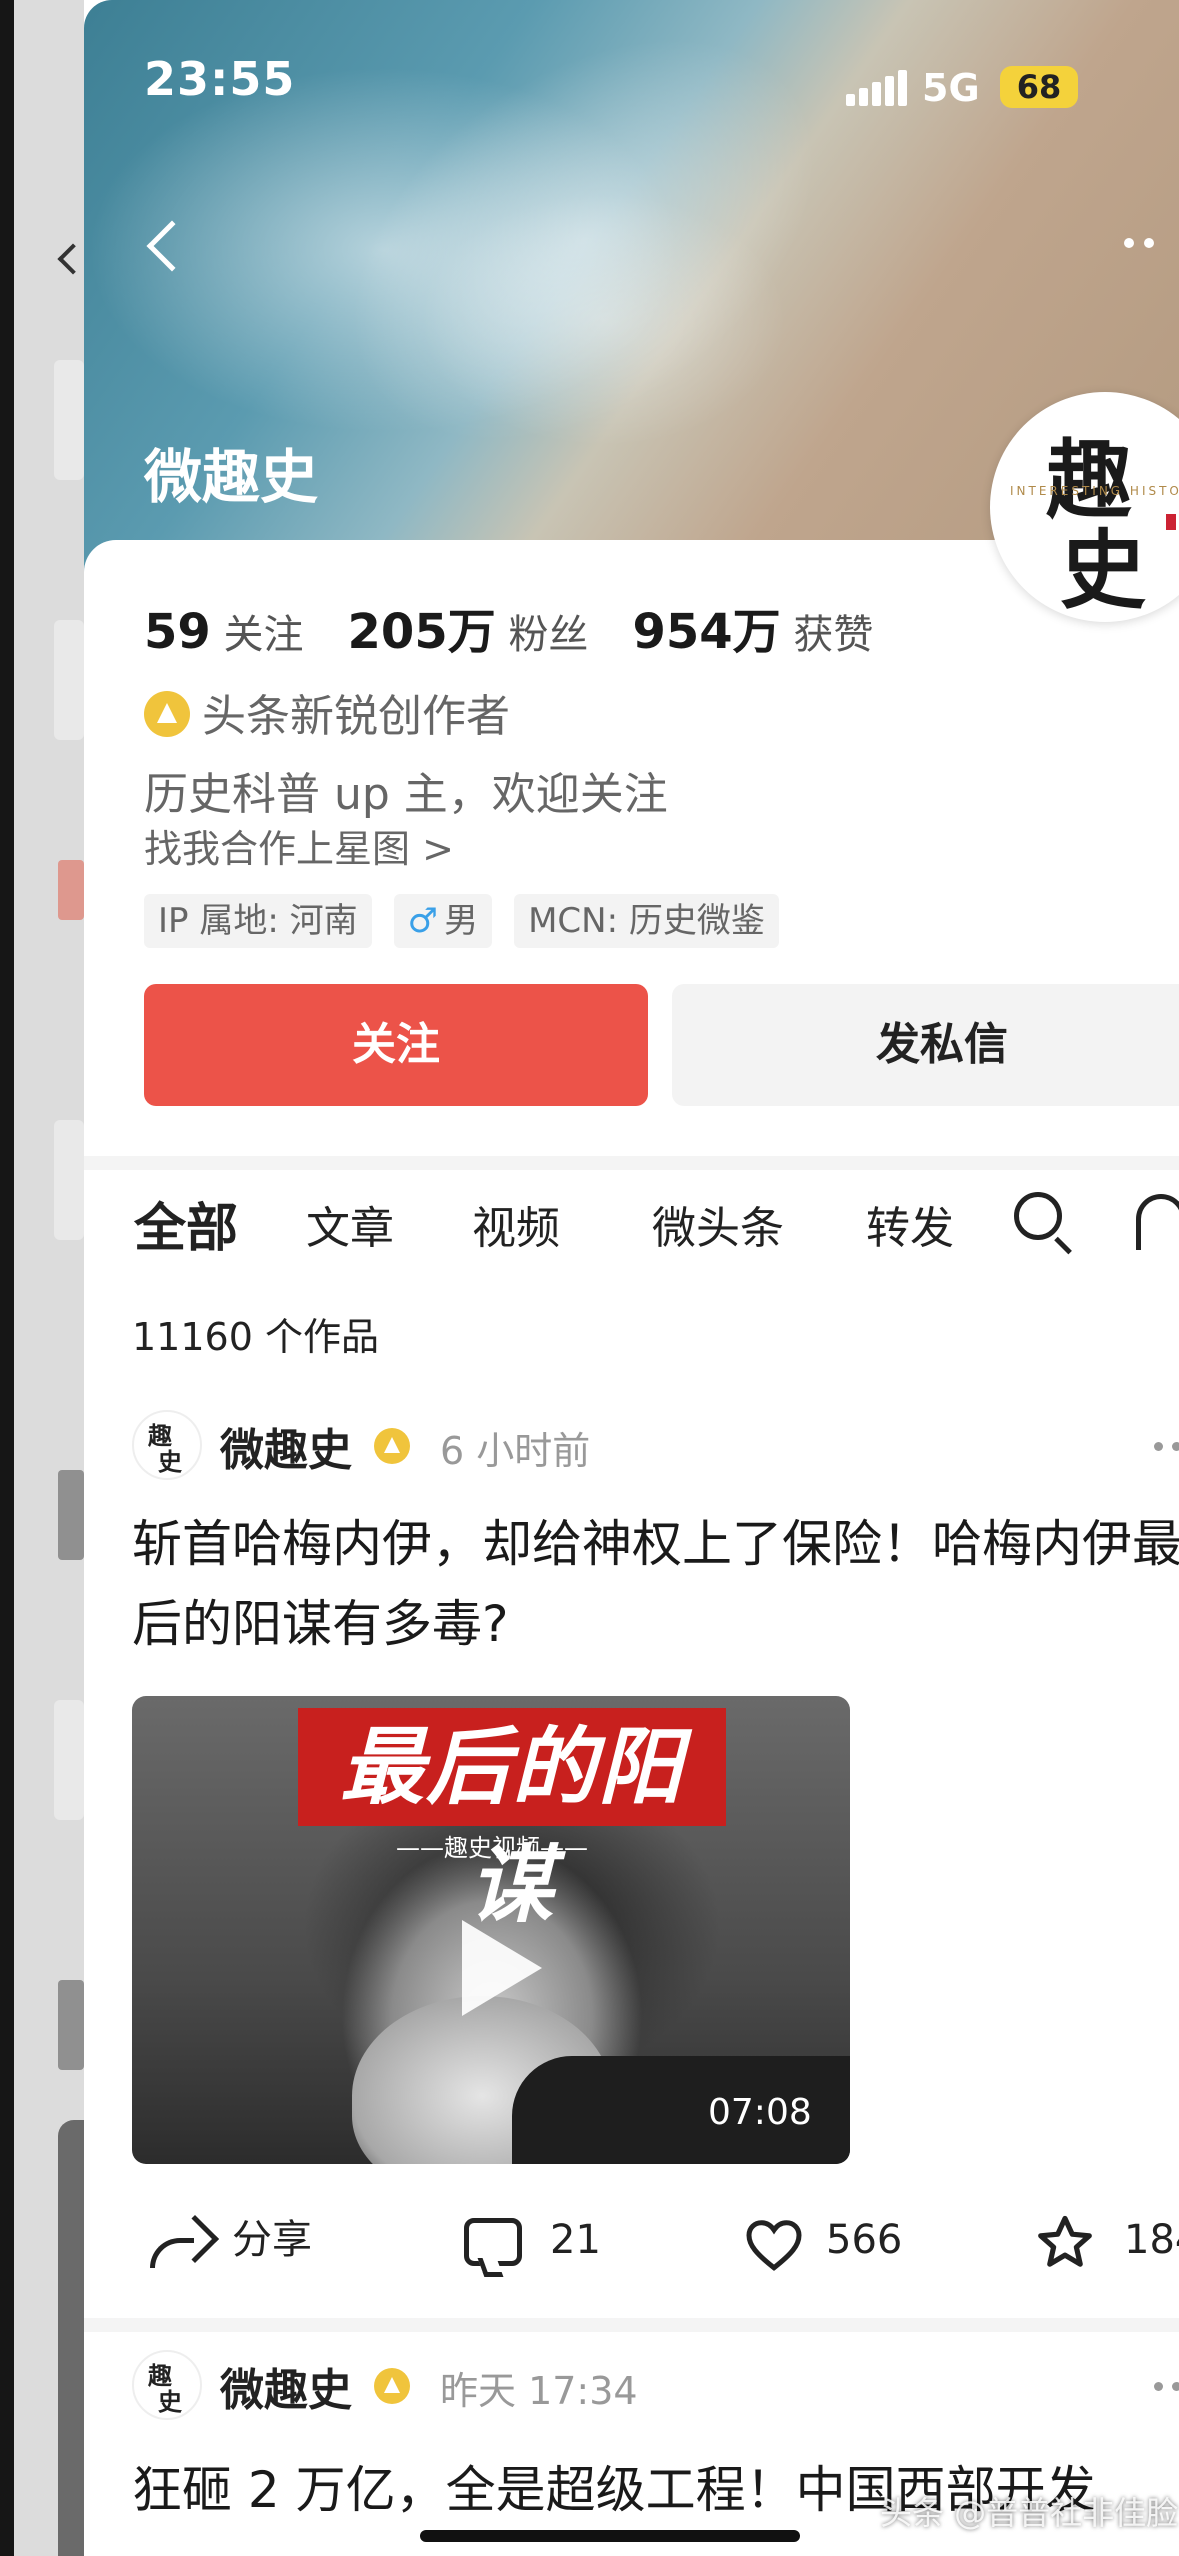  Describe the element at coordinates (575, 2240) in the screenshot. I see `comment-count: 21` at that location.